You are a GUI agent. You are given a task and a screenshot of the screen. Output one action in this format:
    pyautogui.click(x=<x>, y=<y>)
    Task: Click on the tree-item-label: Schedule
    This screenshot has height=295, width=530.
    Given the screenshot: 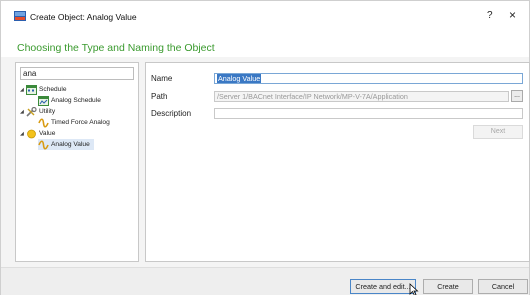 What is the action you would take?
    pyautogui.click(x=53, y=89)
    